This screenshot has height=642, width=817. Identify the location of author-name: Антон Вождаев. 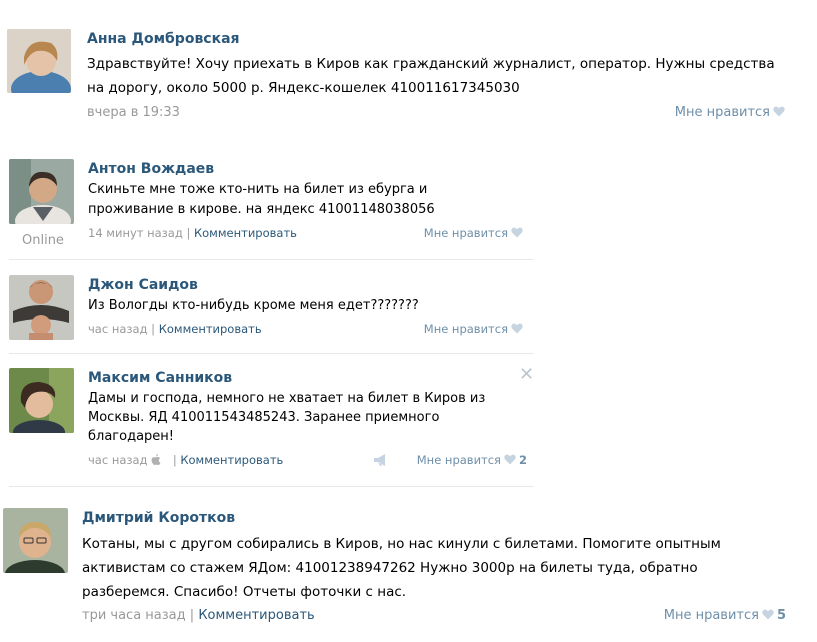
(151, 169).